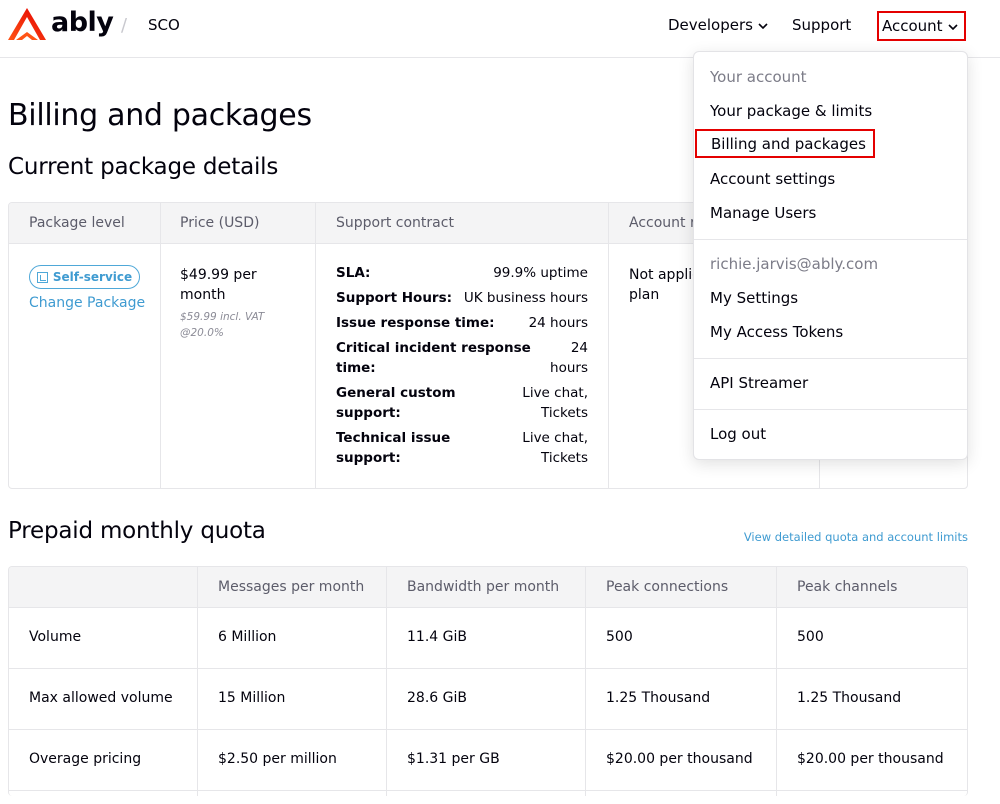 The height and width of the screenshot is (804, 1000). Describe the element at coordinates (395, 223) in the screenshot. I see `header-support-contract: Support contract` at that location.